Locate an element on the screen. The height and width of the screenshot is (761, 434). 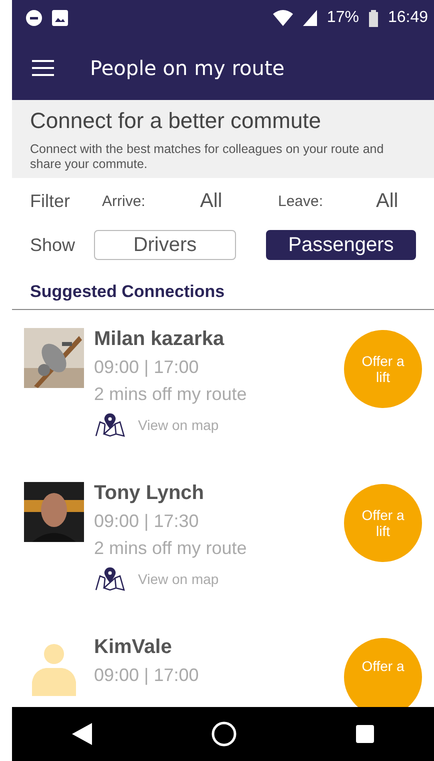
toggle-option: Passengers is located at coordinates (341, 245).